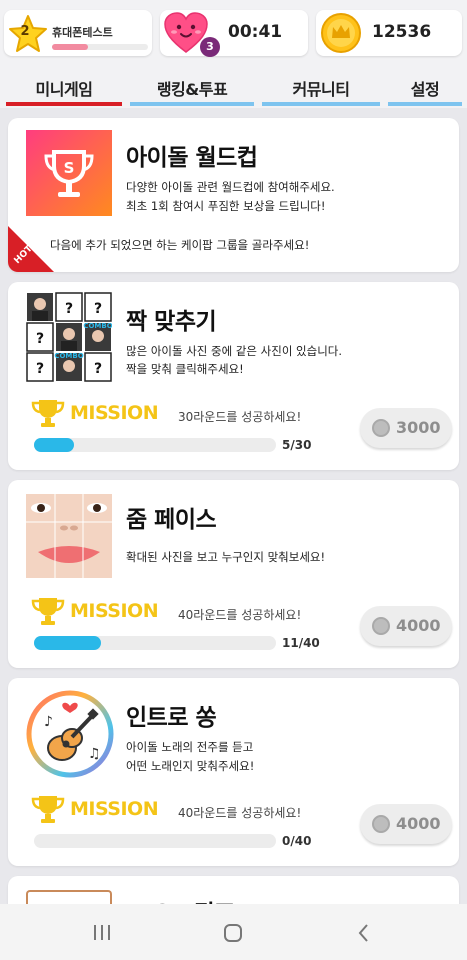 The width and height of the screenshot is (467, 960). What do you see at coordinates (210, 47) in the screenshot?
I see `heart-count-badge: 3` at bounding box center [210, 47].